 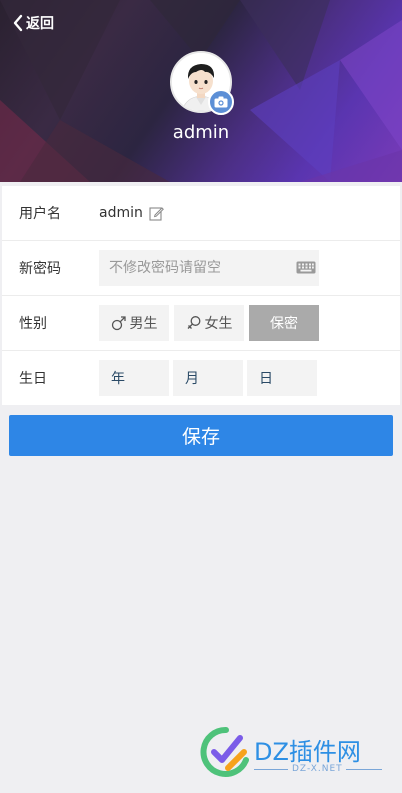 What do you see at coordinates (224, 751) in the screenshot?
I see `dz-logo-icon` at bounding box center [224, 751].